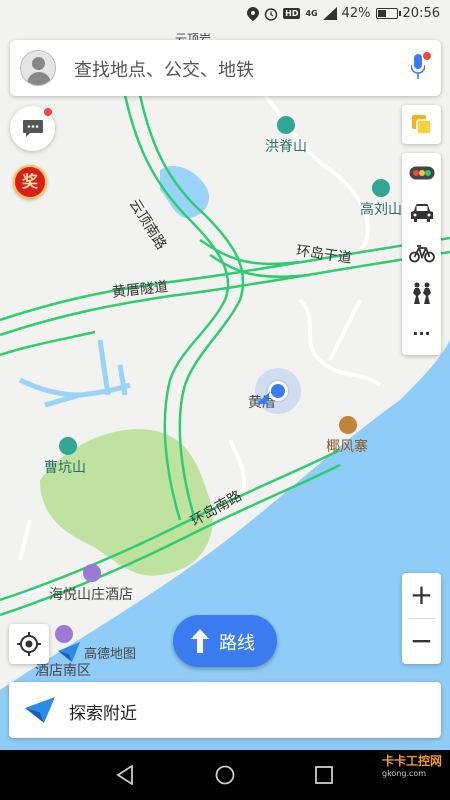  I want to click on layer-button, so click(421, 124).